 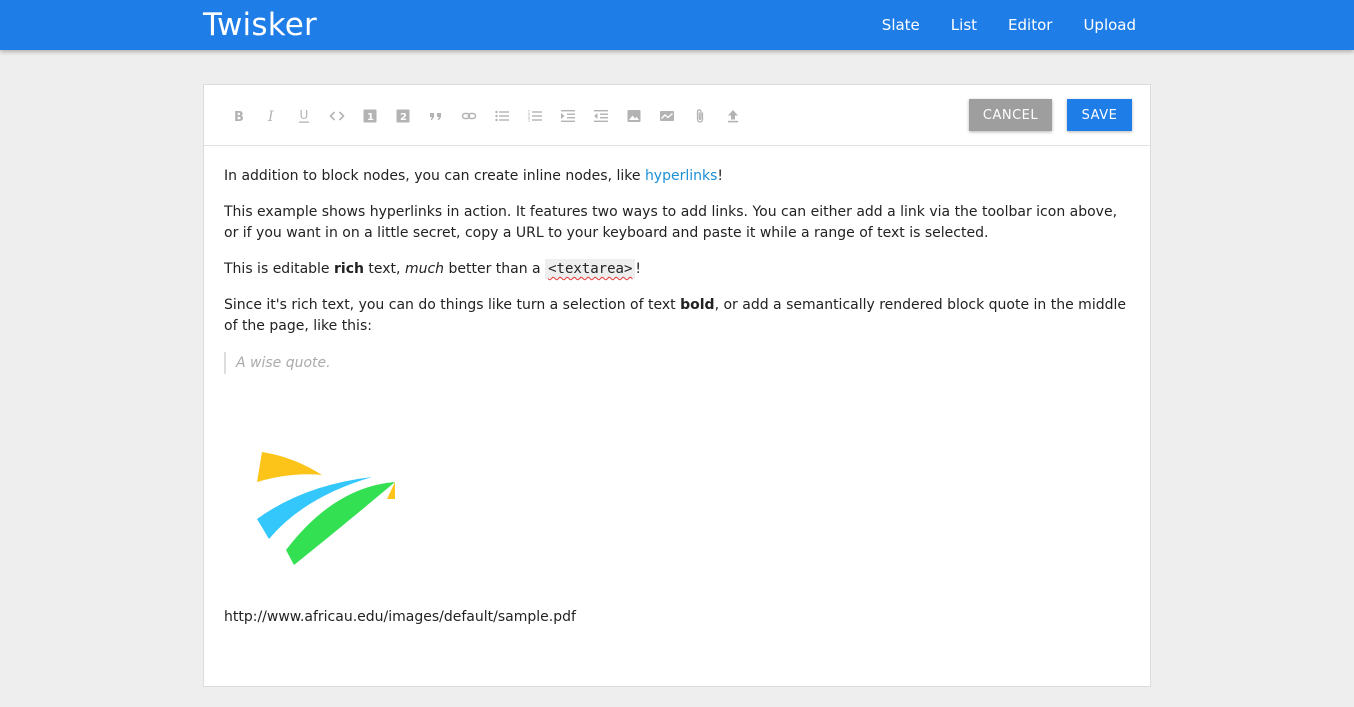 I want to click on nav-item-editor: Editor, so click(x=1030, y=25).